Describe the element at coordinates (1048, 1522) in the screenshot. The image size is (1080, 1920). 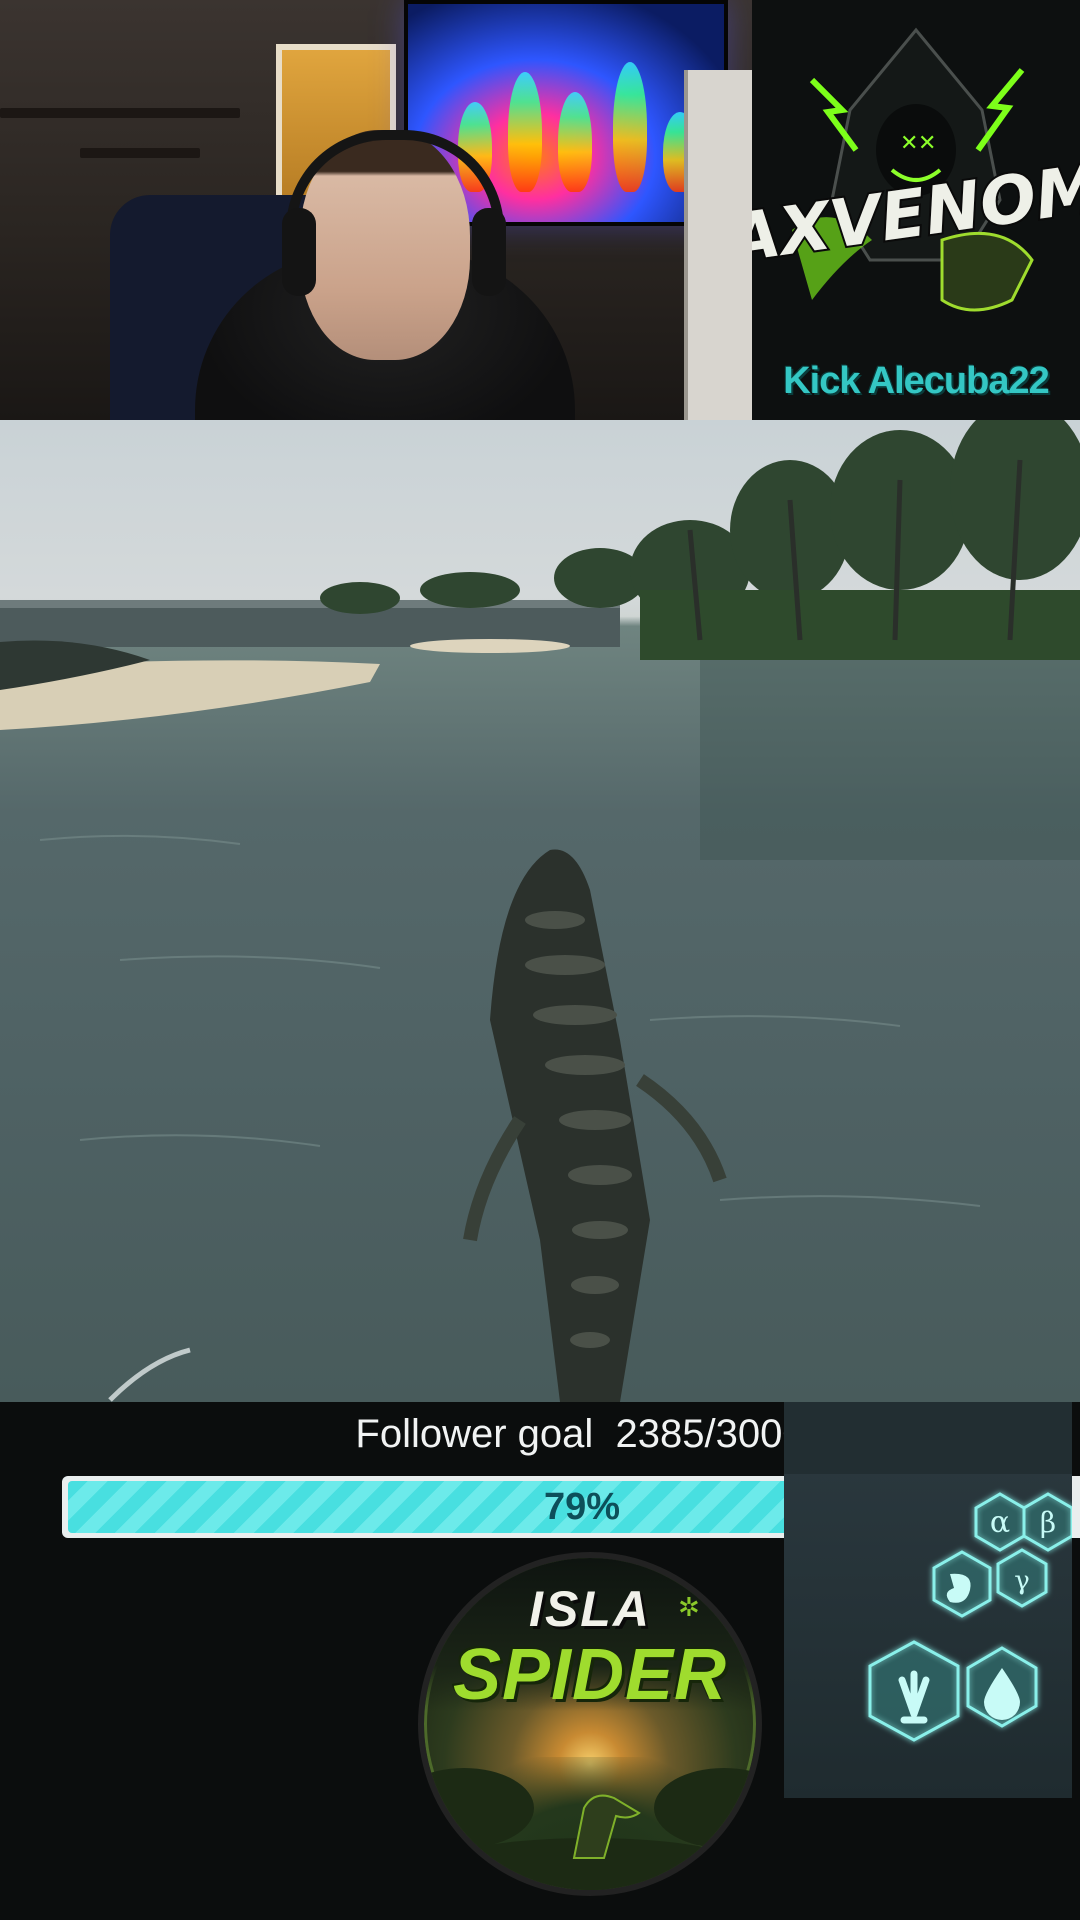
I see `svg-text: β` at that location.